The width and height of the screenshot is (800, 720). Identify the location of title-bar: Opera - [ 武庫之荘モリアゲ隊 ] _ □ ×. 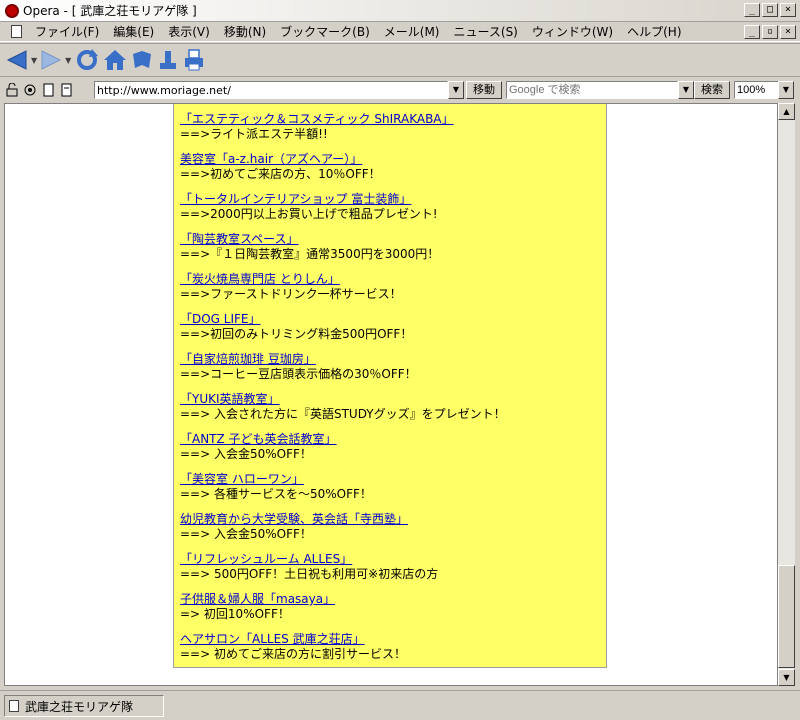
(400, 11).